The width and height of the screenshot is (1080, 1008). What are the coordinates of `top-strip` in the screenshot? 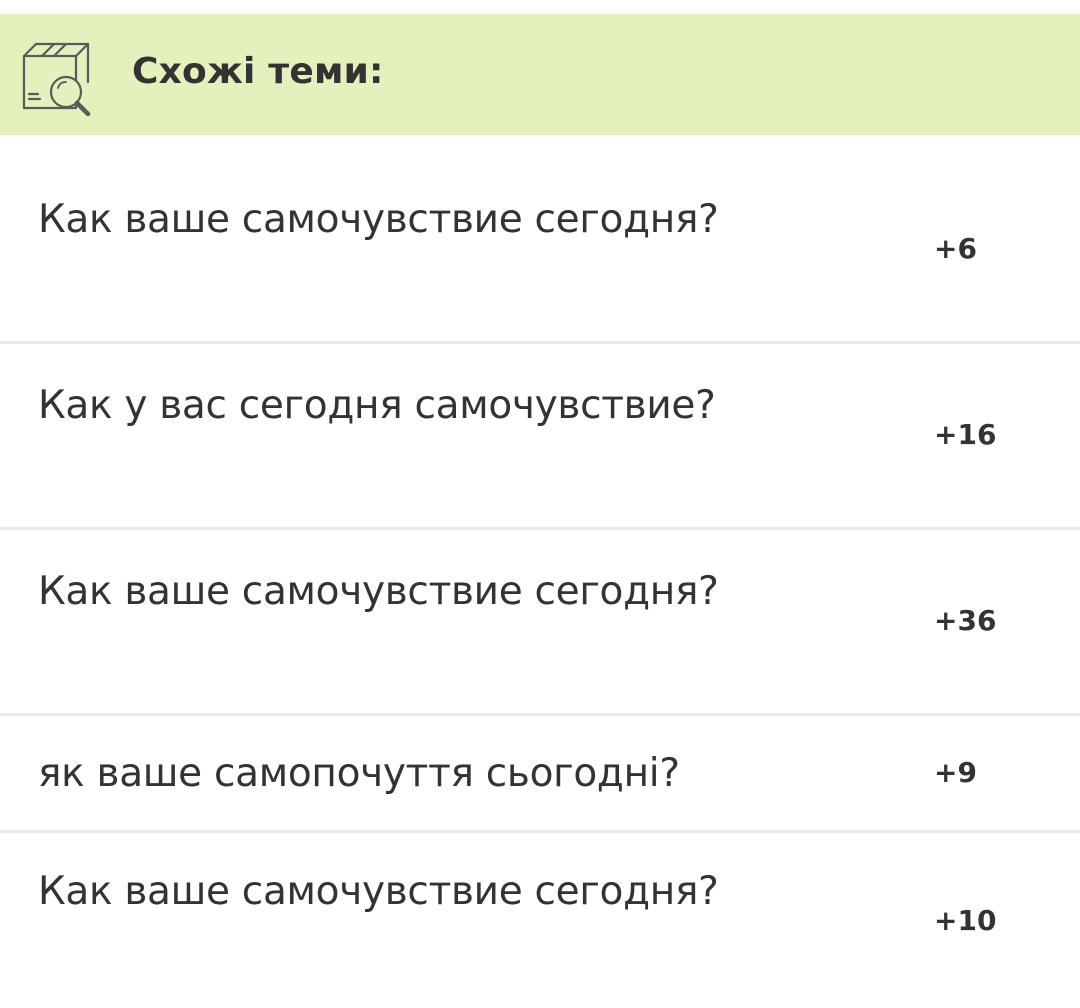 It's located at (540, 7).